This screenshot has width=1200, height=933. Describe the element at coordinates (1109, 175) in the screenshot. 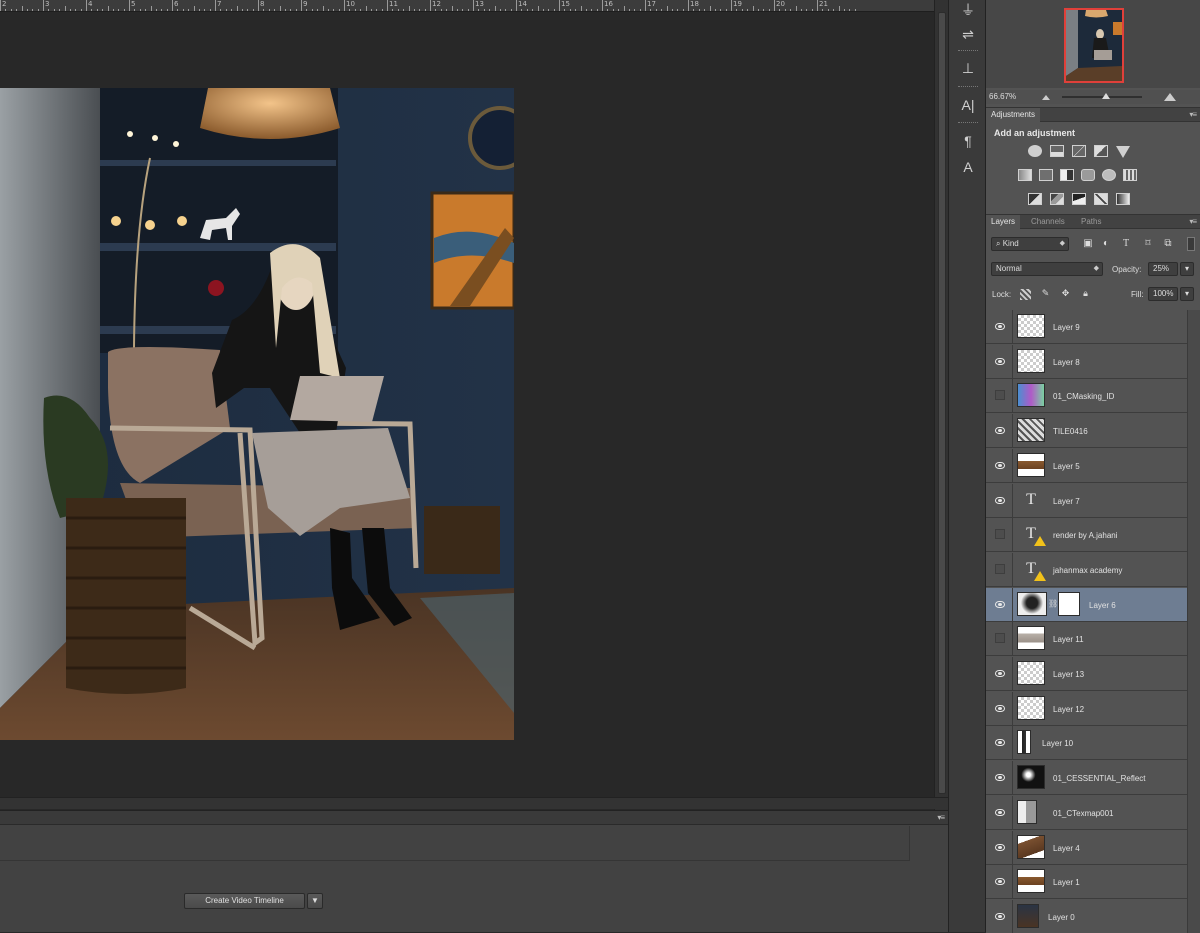

I see `channel-mixer-icon` at that location.